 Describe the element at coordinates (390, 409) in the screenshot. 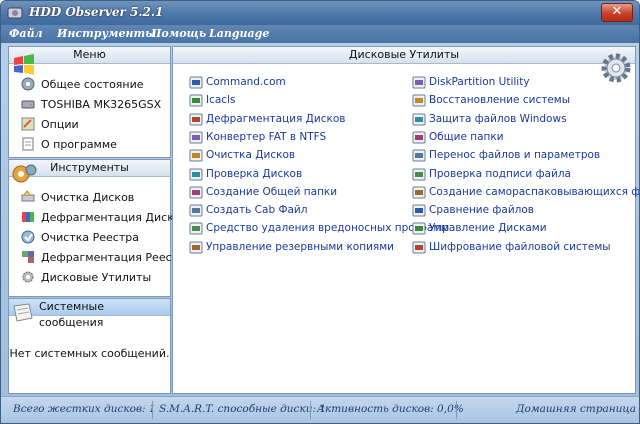

I see `status-activity: Активность дисков: 0,0%` at that location.